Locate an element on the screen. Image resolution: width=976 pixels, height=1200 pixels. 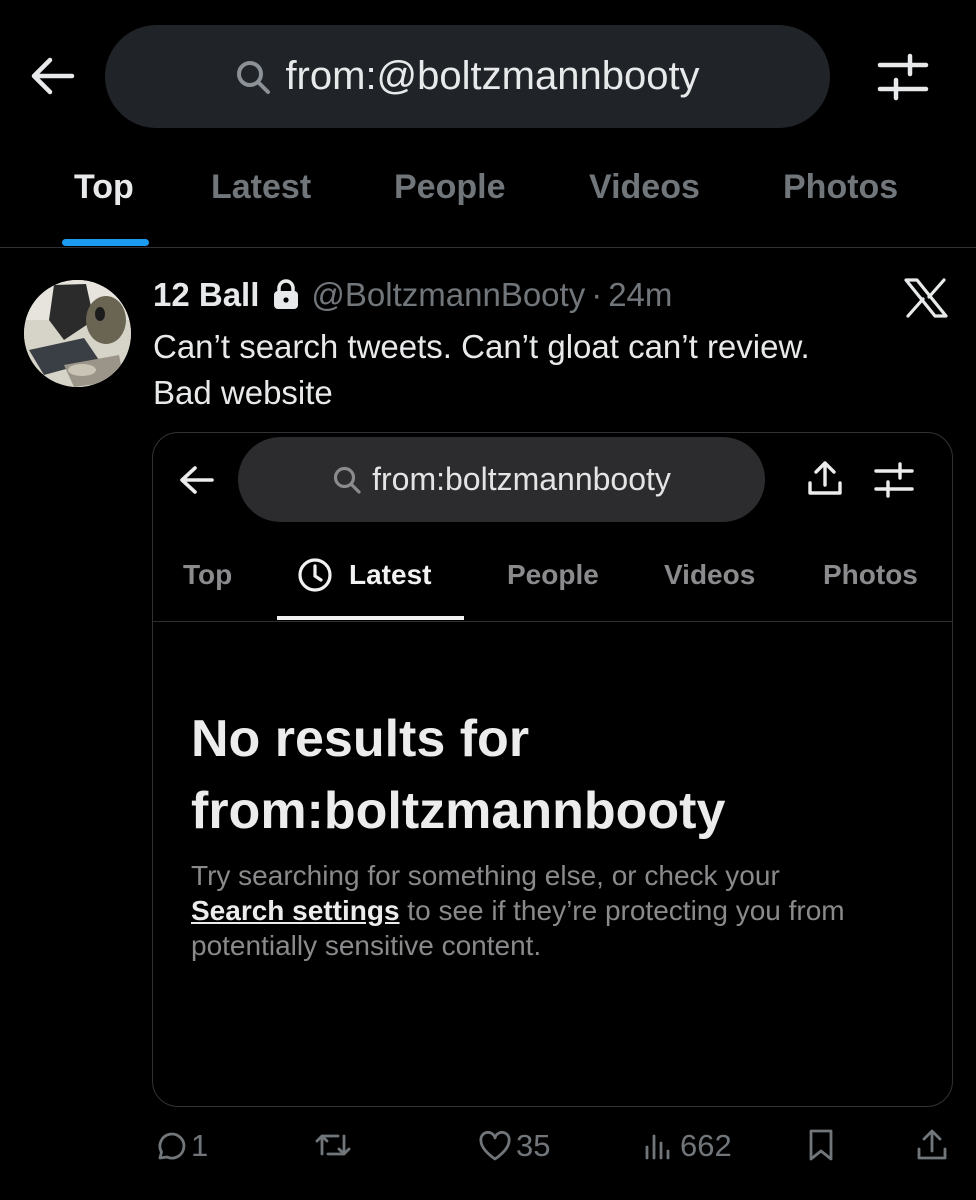
sliders-icon is located at coordinates (903, 77).